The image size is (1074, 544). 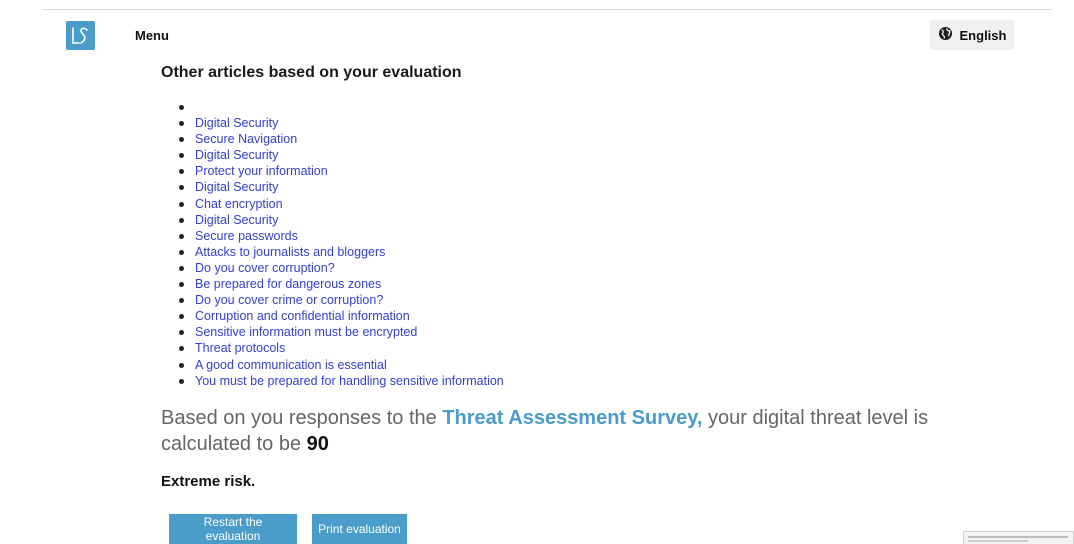 I want to click on corner-widget-bar, so click(x=1018, y=537).